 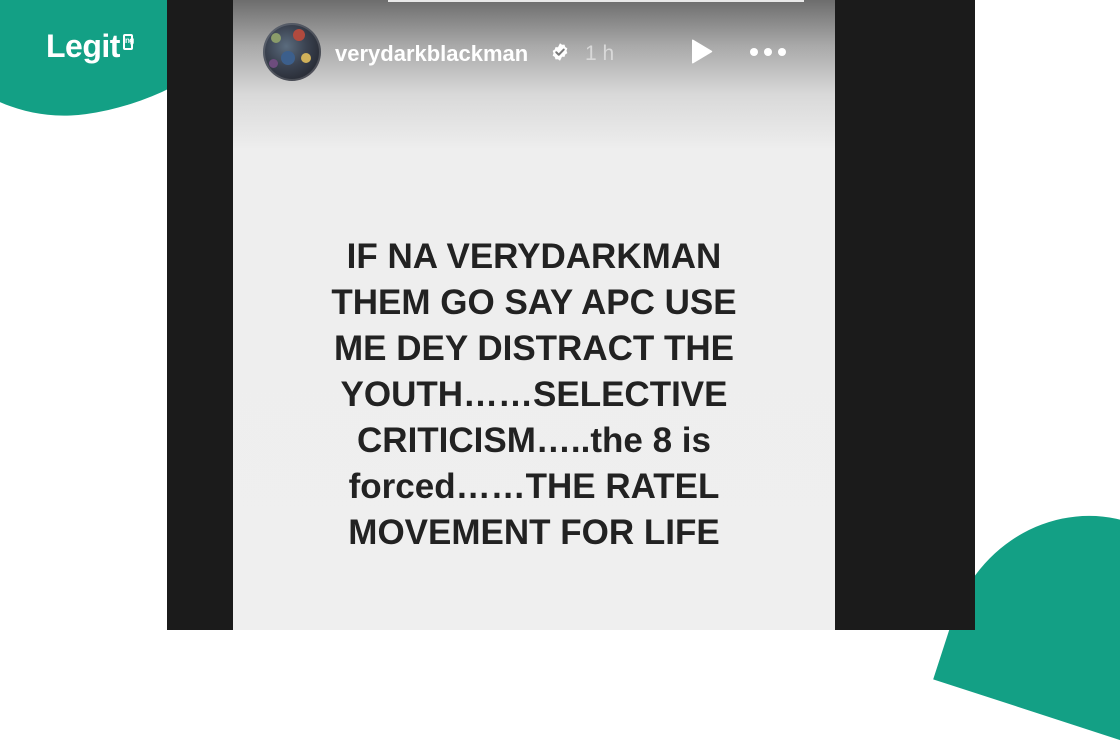 I want to click on story-text-line: THEM GO SAY APC USE, so click(x=534, y=302).